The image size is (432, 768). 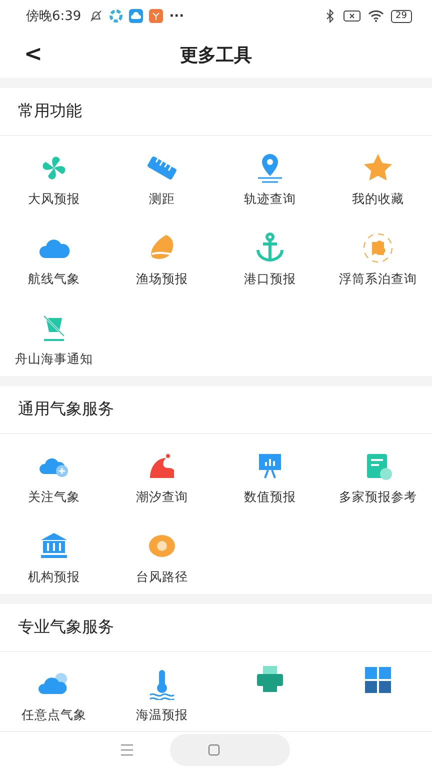 What do you see at coordinates (54, 577) in the screenshot?
I see `tool-label: 机构预报` at bounding box center [54, 577].